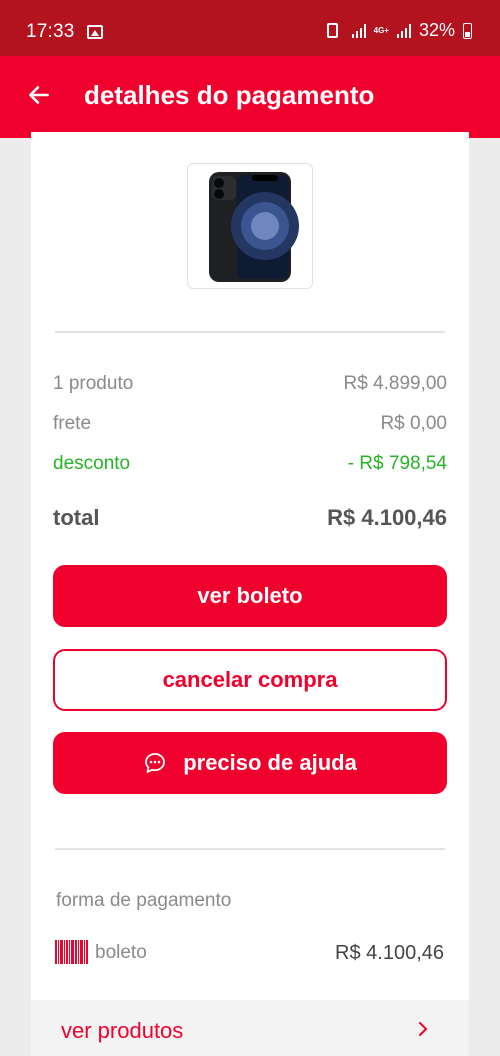 Image resolution: width=500 pixels, height=1056 pixels. What do you see at coordinates (250, 424) in the screenshot?
I see `shipping-row: frete R$ 0,00` at bounding box center [250, 424].